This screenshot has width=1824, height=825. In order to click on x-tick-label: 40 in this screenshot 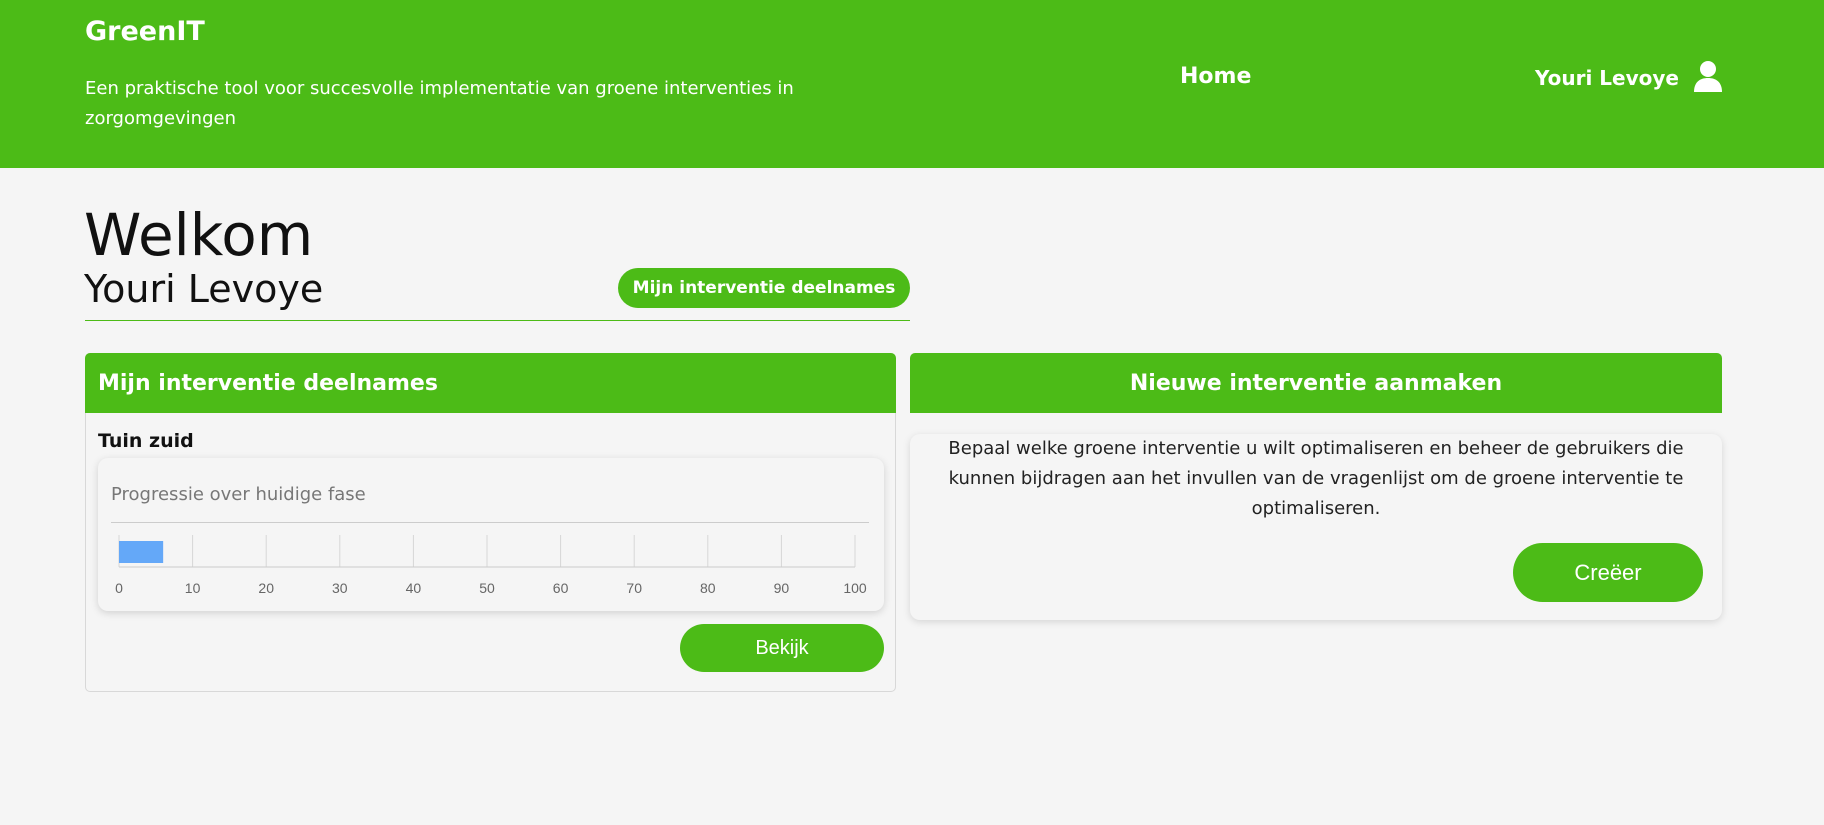, I will do `click(414, 588)`.